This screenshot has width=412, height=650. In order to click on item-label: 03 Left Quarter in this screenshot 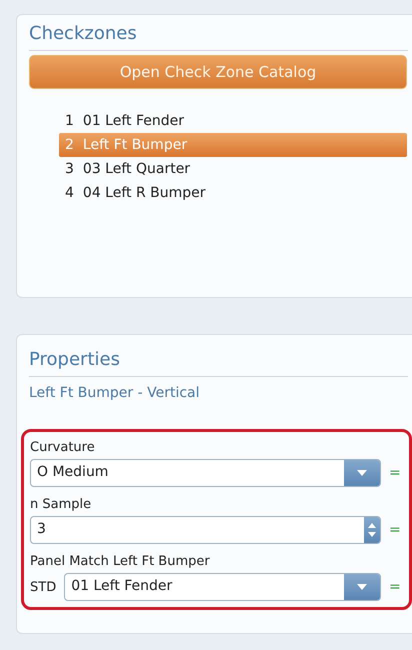, I will do `click(136, 169)`.